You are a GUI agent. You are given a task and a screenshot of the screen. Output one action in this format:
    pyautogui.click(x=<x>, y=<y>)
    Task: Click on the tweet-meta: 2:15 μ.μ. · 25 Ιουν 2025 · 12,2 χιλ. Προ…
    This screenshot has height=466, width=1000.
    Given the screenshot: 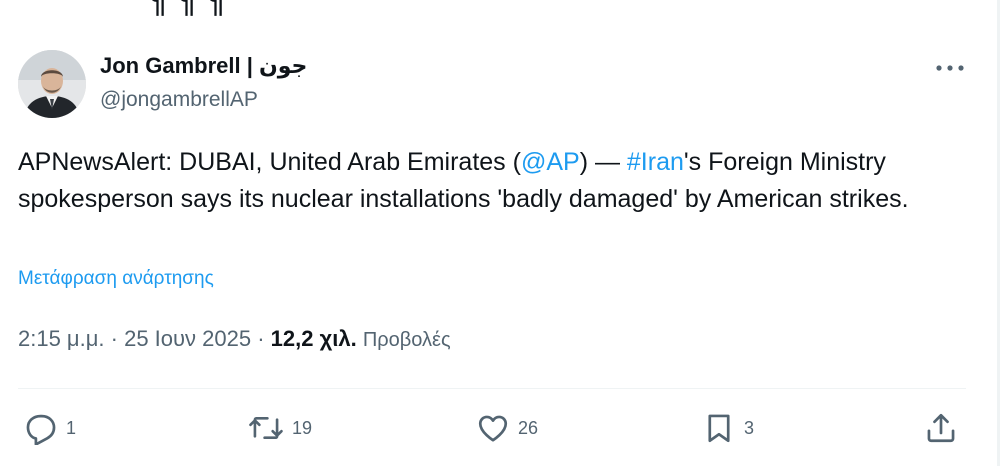 What is the action you would take?
    pyautogui.click(x=234, y=339)
    